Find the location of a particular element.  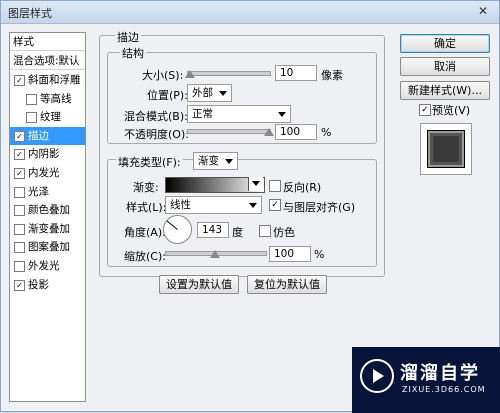

style-item: ✓ 内发光 is located at coordinates (47, 173).